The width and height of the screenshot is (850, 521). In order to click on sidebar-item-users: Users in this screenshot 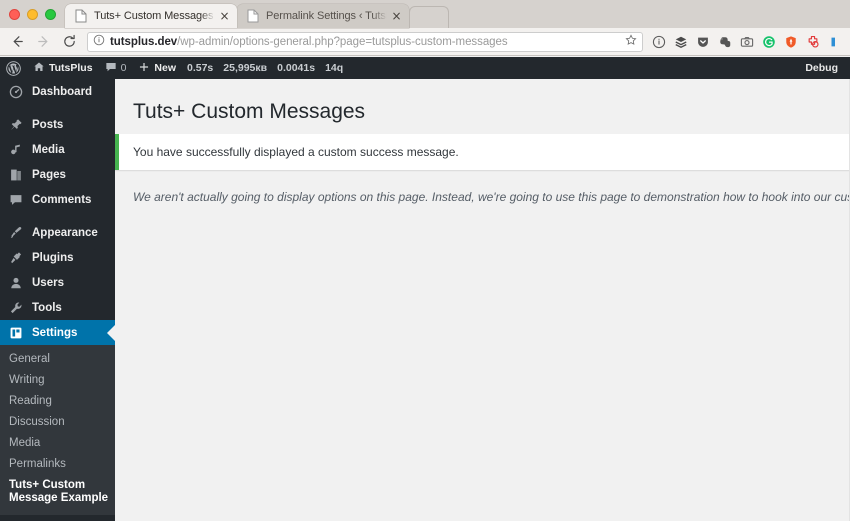, I will do `click(57, 282)`.